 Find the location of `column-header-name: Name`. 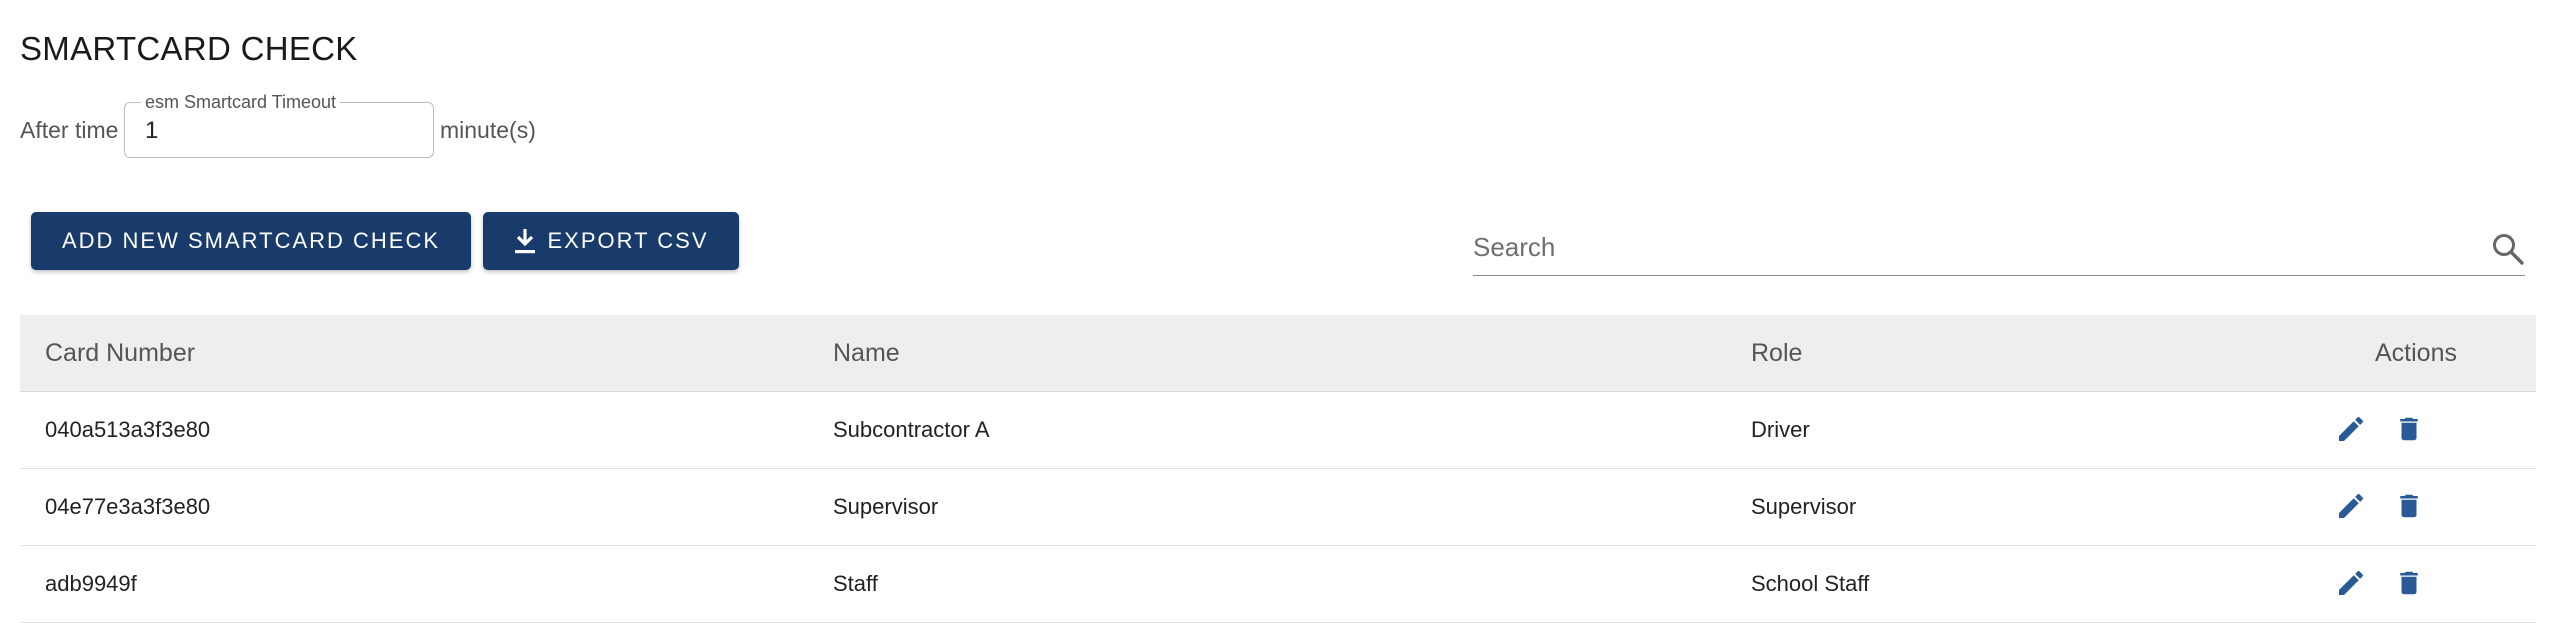

column-header-name: Name is located at coordinates (866, 353).